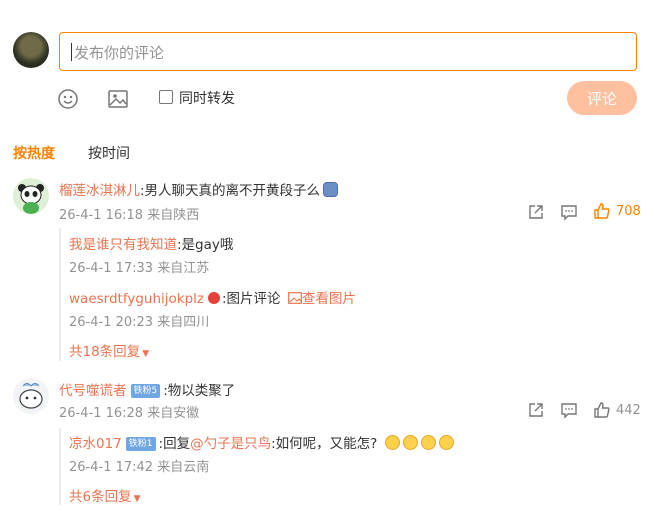 Image resolution: width=660 pixels, height=516 pixels. What do you see at coordinates (205, 245) in the screenshot?
I see `reply-text: :是gay哦` at bounding box center [205, 245].